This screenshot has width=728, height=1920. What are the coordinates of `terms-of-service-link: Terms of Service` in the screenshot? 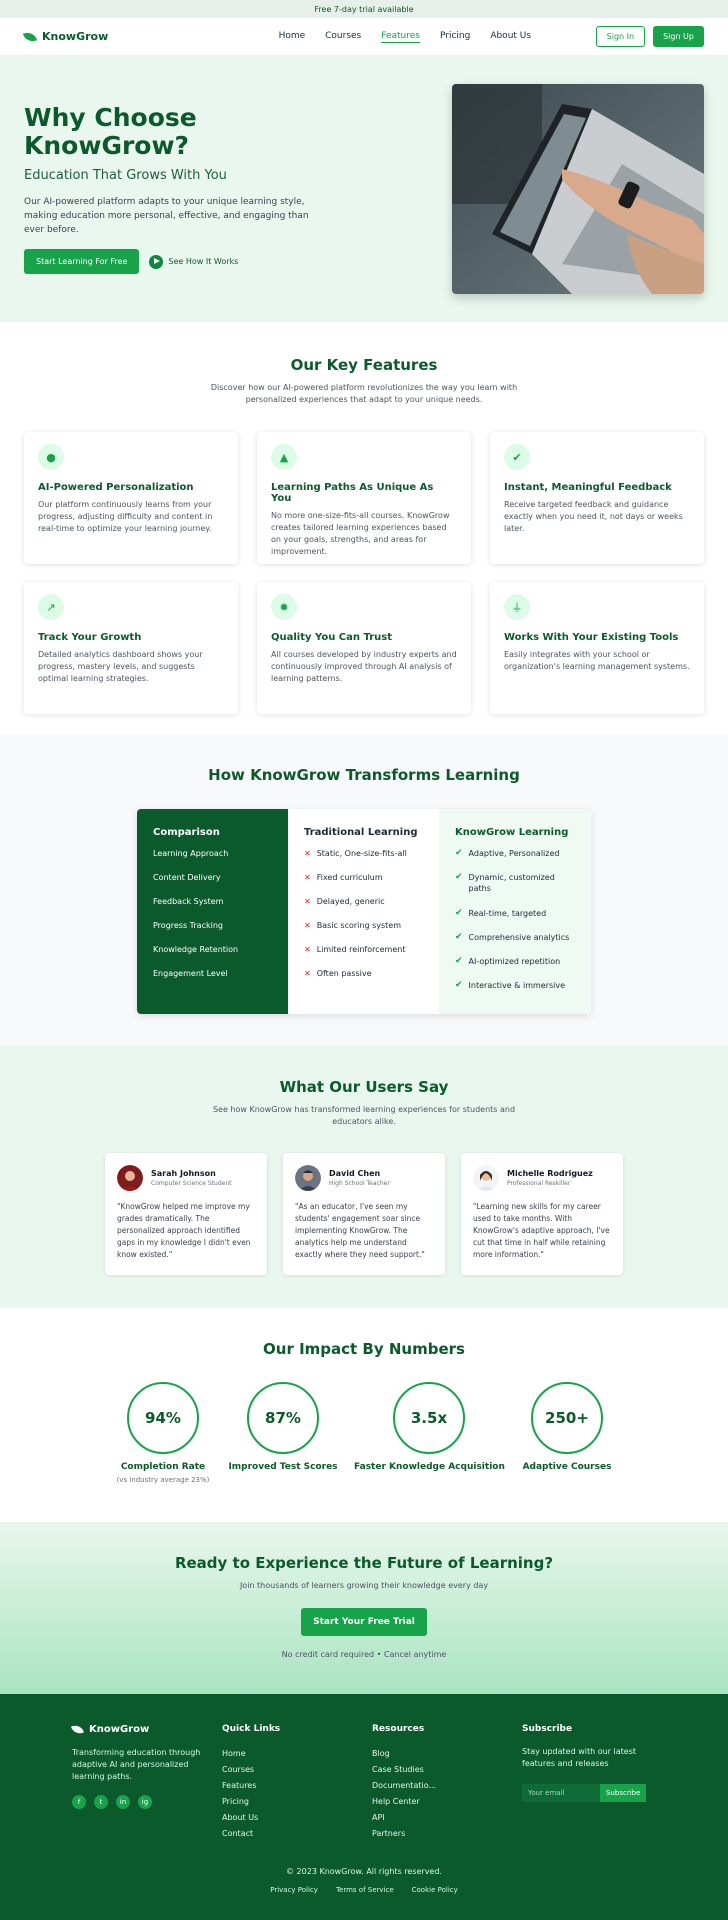 It's located at (365, 1890).